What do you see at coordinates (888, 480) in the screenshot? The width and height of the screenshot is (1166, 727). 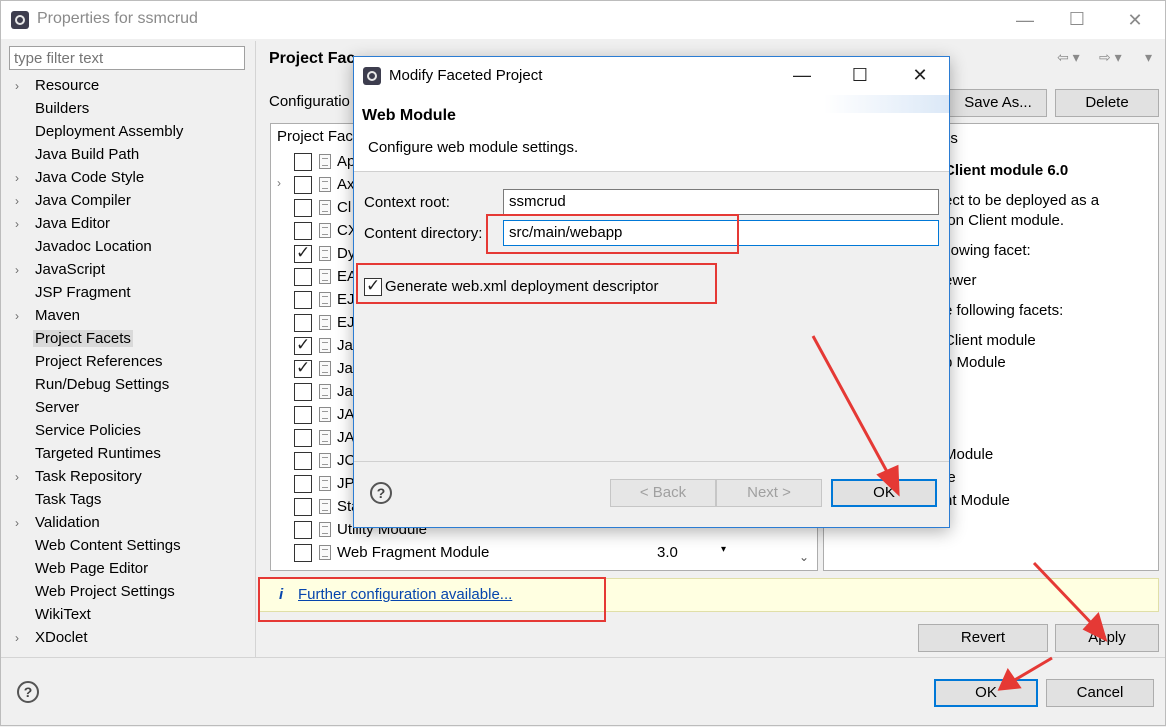 I see `arrow-head-dialog-ok` at bounding box center [888, 480].